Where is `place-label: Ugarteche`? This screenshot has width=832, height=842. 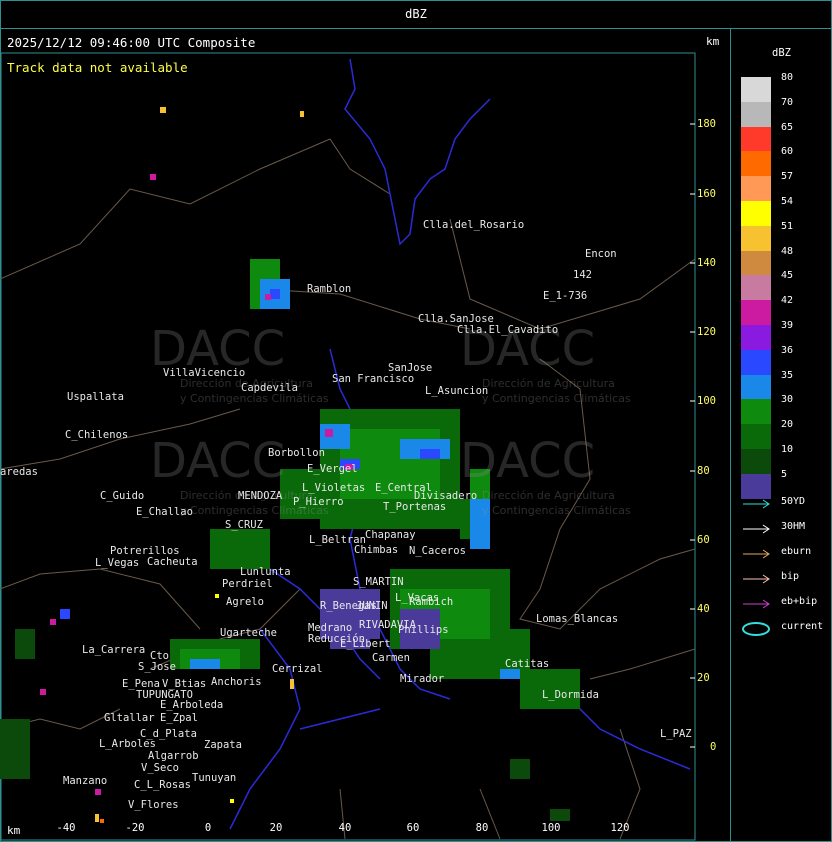 place-label: Ugarteche is located at coordinates (248, 633).